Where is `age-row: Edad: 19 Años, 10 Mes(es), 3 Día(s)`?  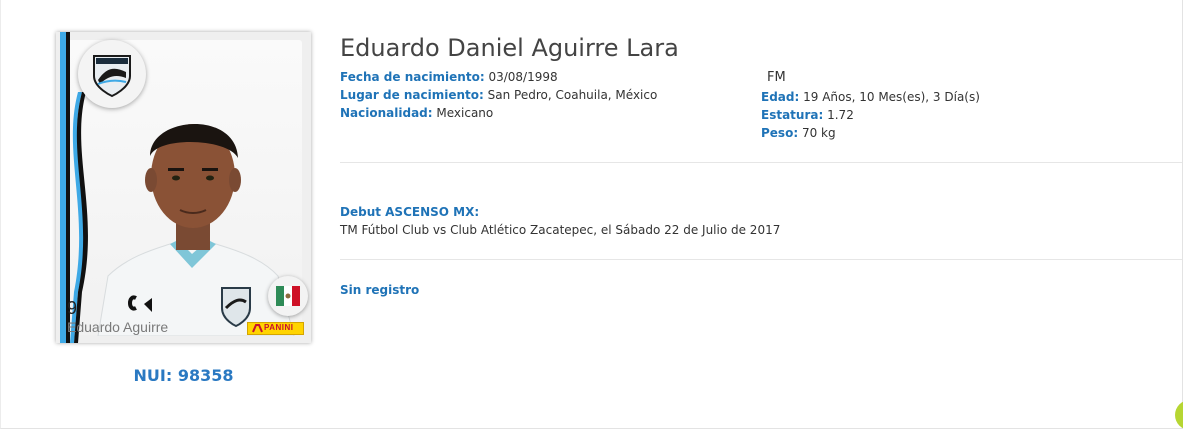 age-row: Edad: 19 Años, 10 Mes(es), 3 Día(s) is located at coordinates (870, 97).